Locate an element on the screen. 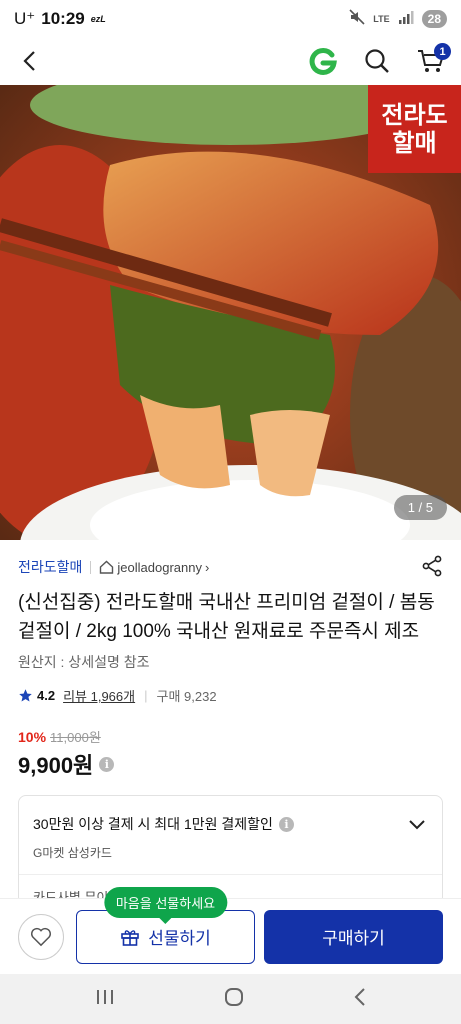 The width and height of the screenshot is (461, 1024). system-back-button is located at coordinates (360, 999).